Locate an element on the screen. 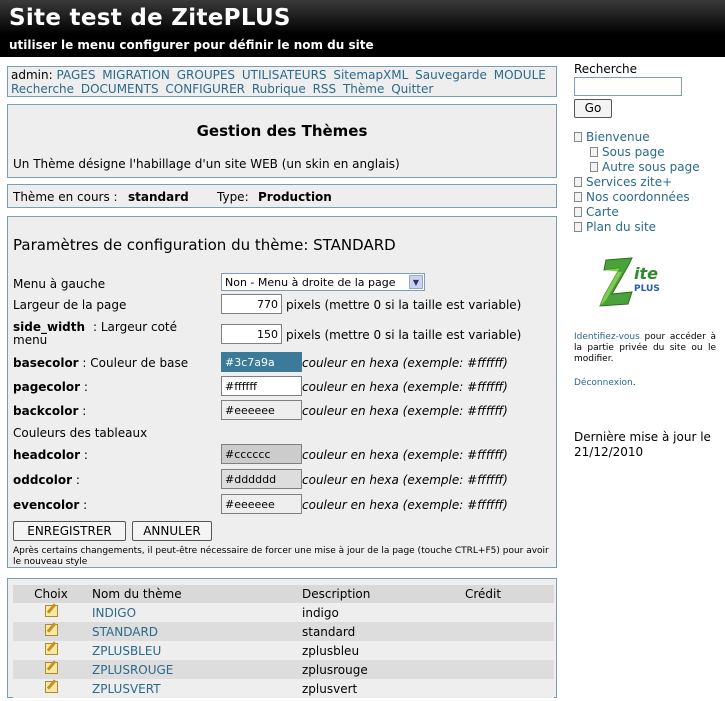  save-button: ENREGISTRER is located at coordinates (69, 531).